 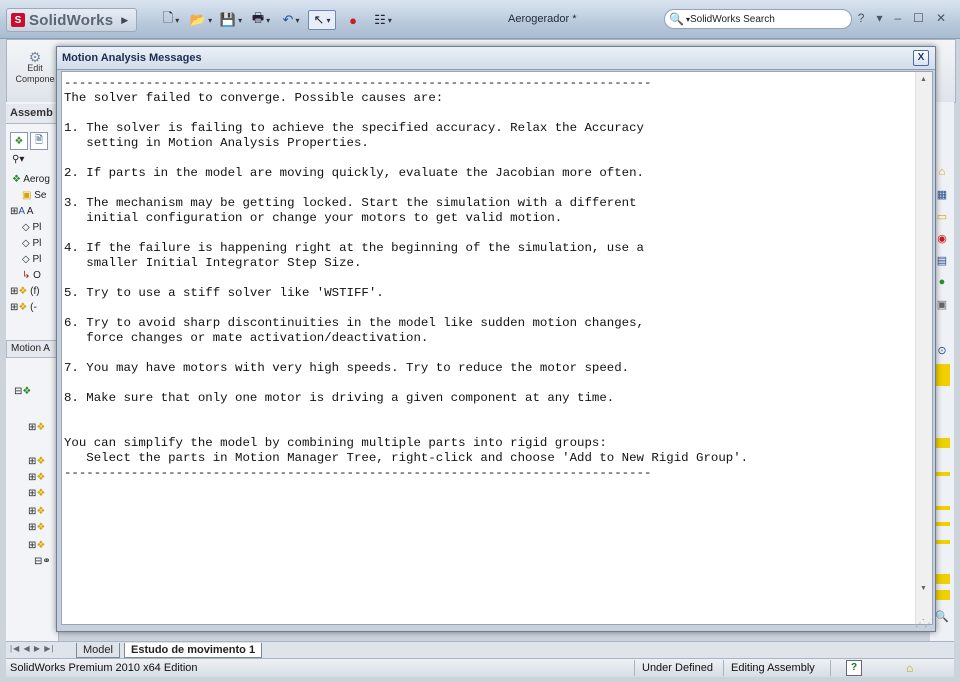 I want to click on tree-item: ↳ O, so click(x=31, y=275).